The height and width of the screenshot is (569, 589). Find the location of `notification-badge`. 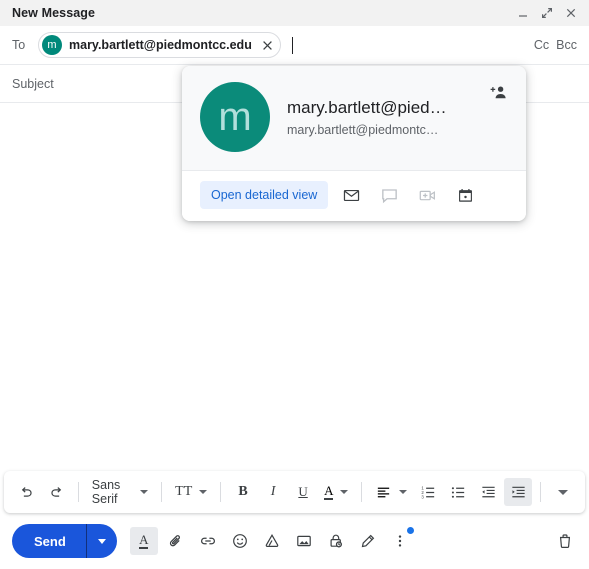

notification-badge is located at coordinates (410, 530).